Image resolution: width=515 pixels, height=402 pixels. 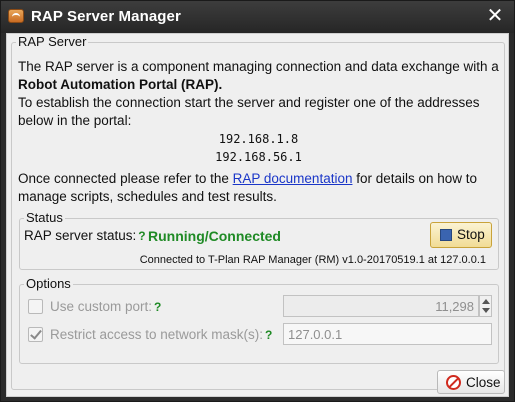 I want to click on server-status-label: RAP server status:?, so click(x=85, y=235).